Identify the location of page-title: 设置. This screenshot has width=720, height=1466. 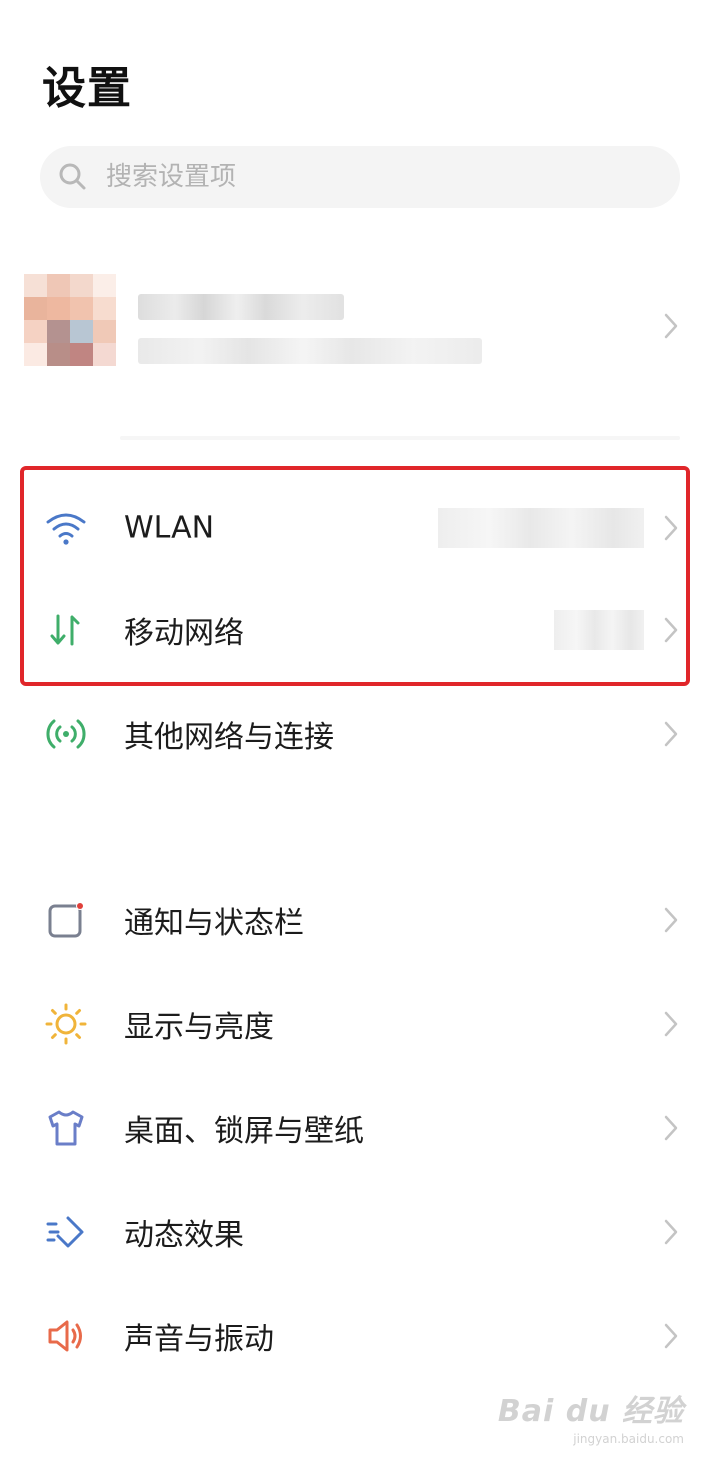
(87, 88).